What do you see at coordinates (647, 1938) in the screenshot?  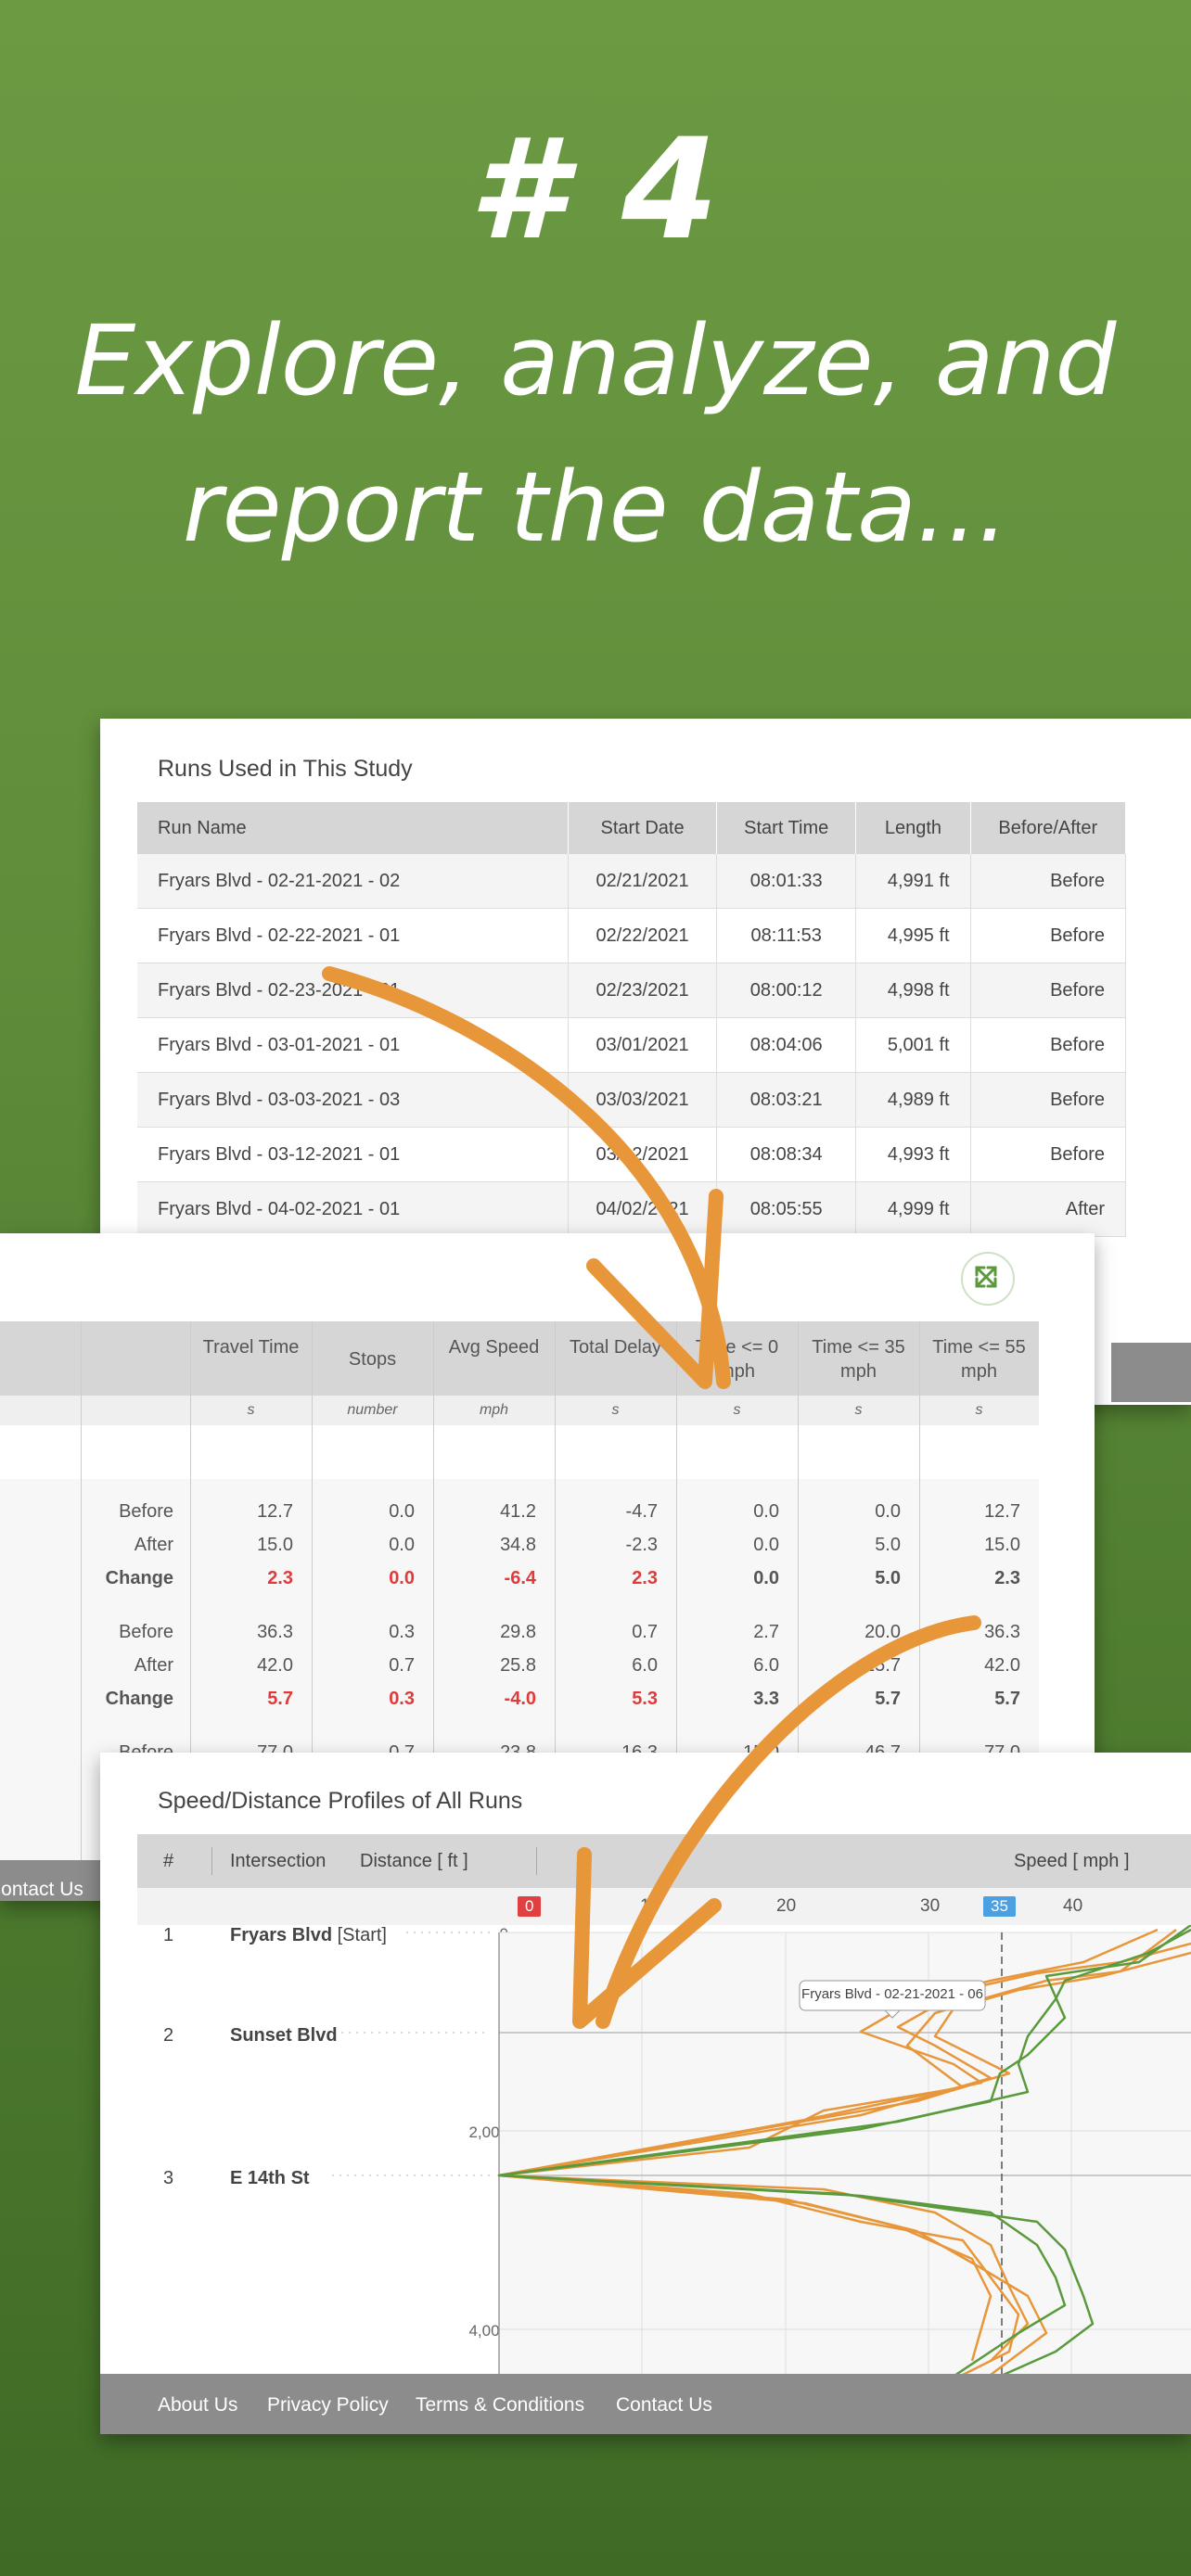 I see `arrow-2-head` at bounding box center [647, 1938].